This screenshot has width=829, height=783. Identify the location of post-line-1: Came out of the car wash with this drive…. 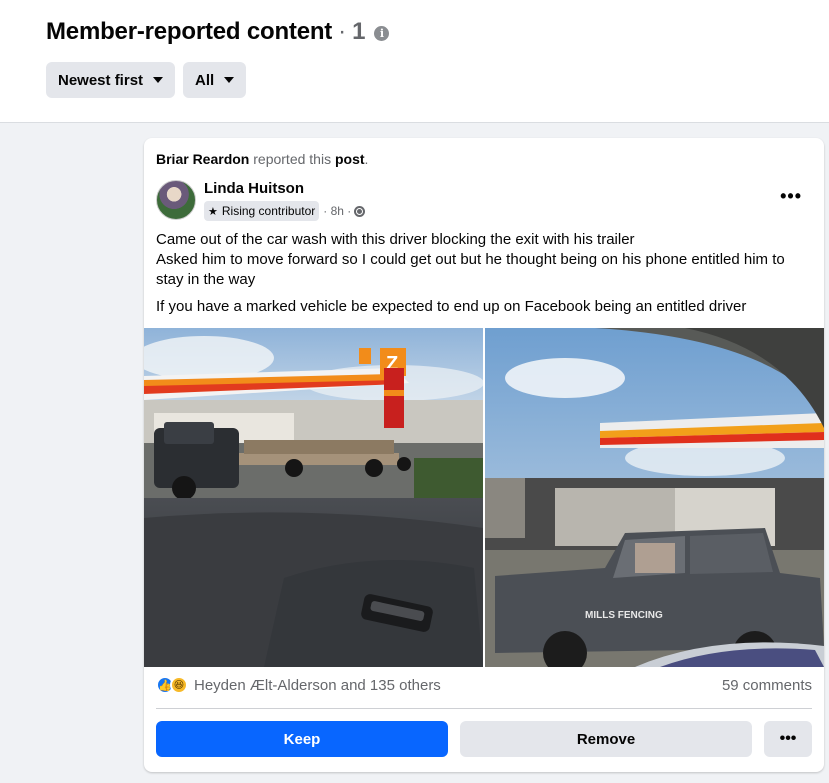
(395, 239).